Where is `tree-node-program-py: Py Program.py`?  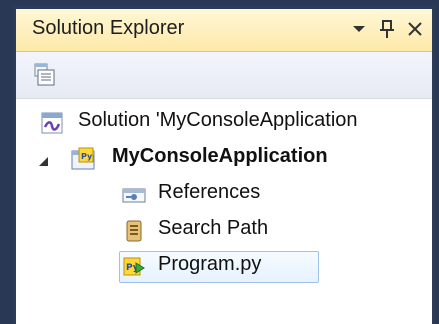 tree-node-program-py: Py Program.py is located at coordinates (224, 267).